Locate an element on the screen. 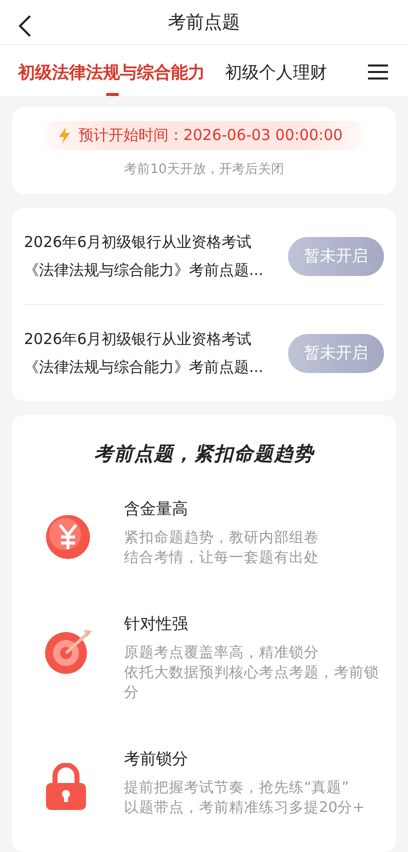  menu-icon is located at coordinates (378, 72).